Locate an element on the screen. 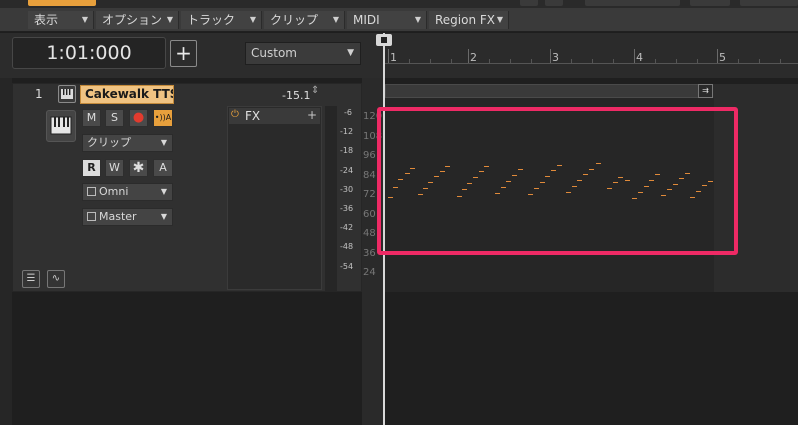 This screenshot has width=798, height=425. record-arm-button: ● is located at coordinates (138, 118).